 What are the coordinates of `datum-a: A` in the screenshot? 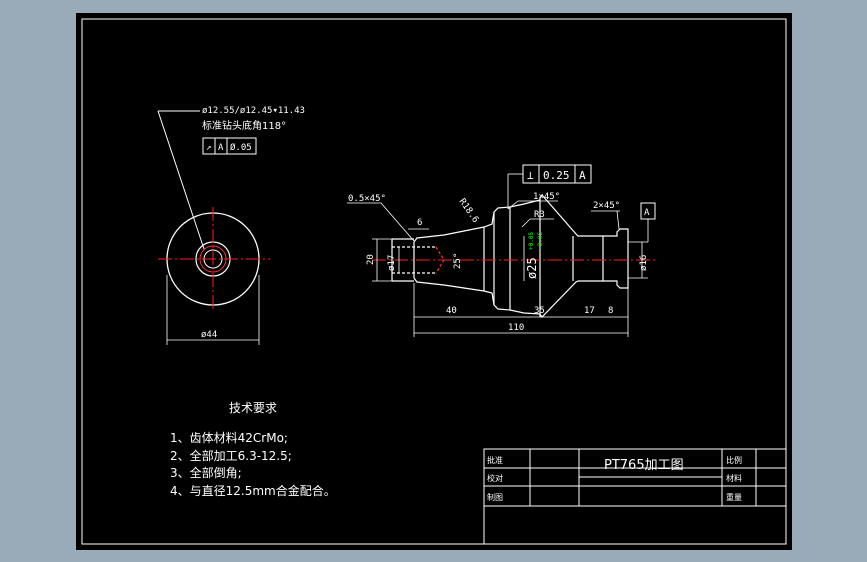 It's located at (647, 213).